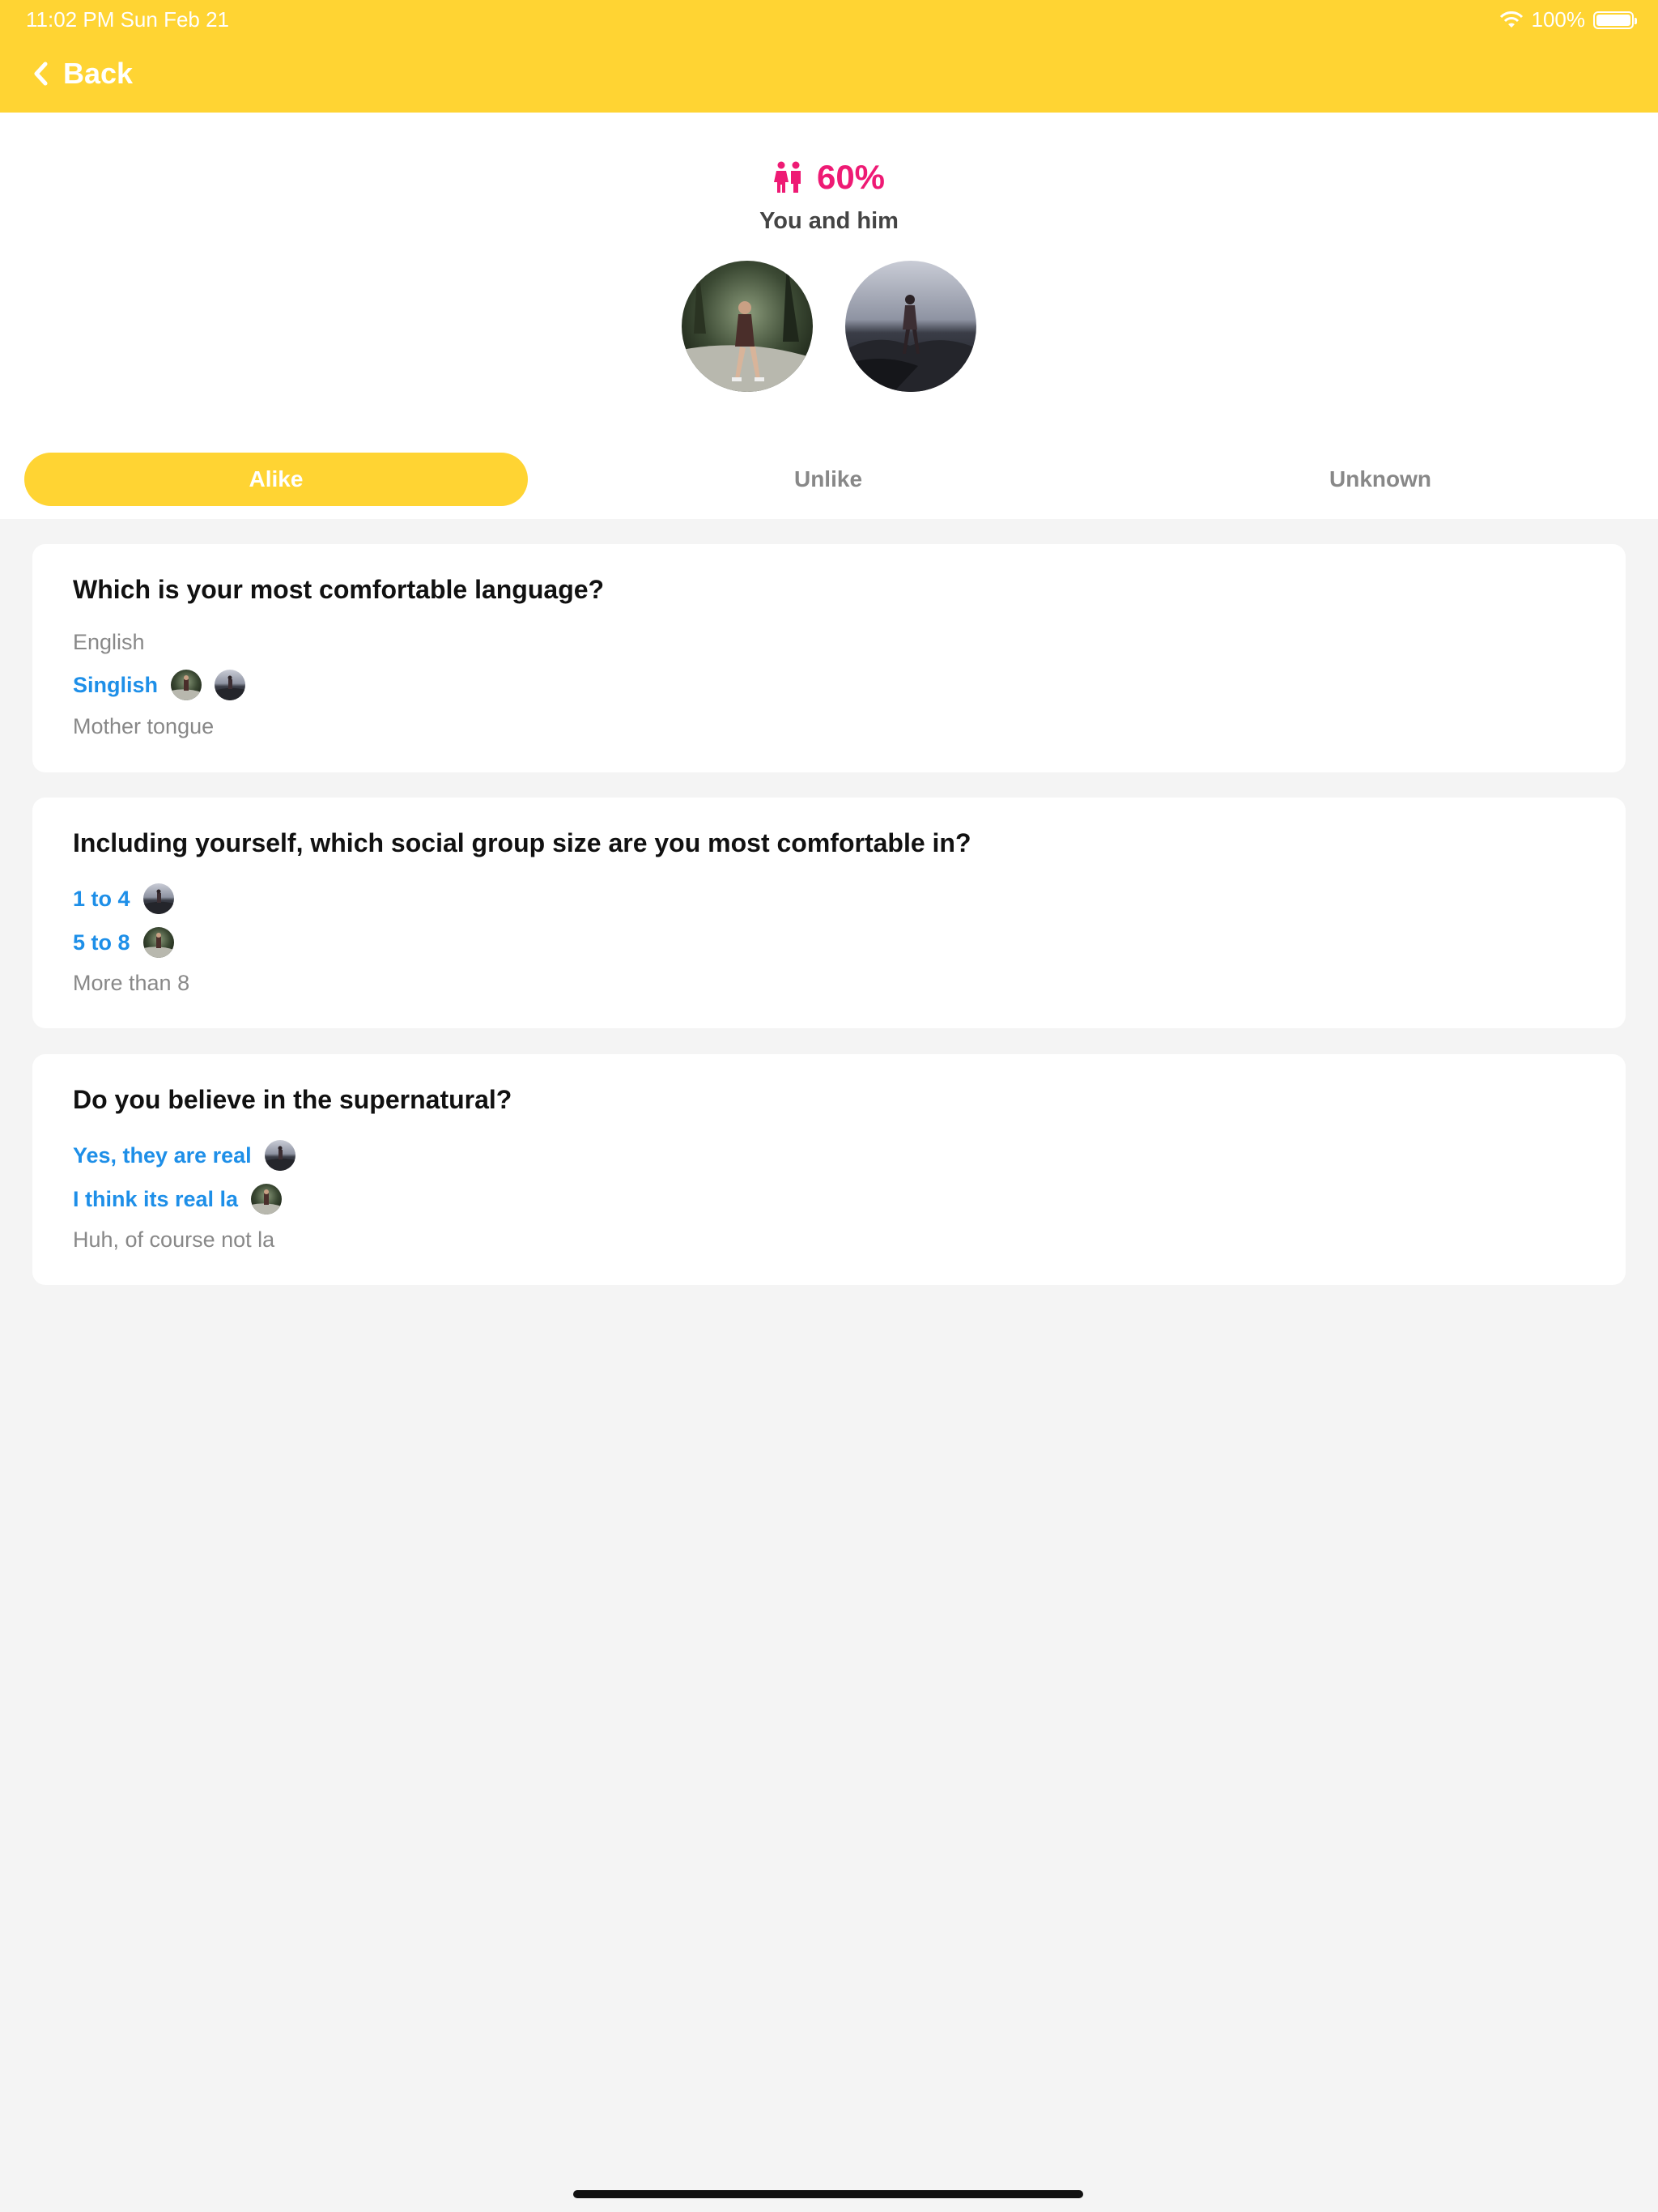  I want to click on comparison-tabs: Alike Unlike Unknown, so click(841, 480).